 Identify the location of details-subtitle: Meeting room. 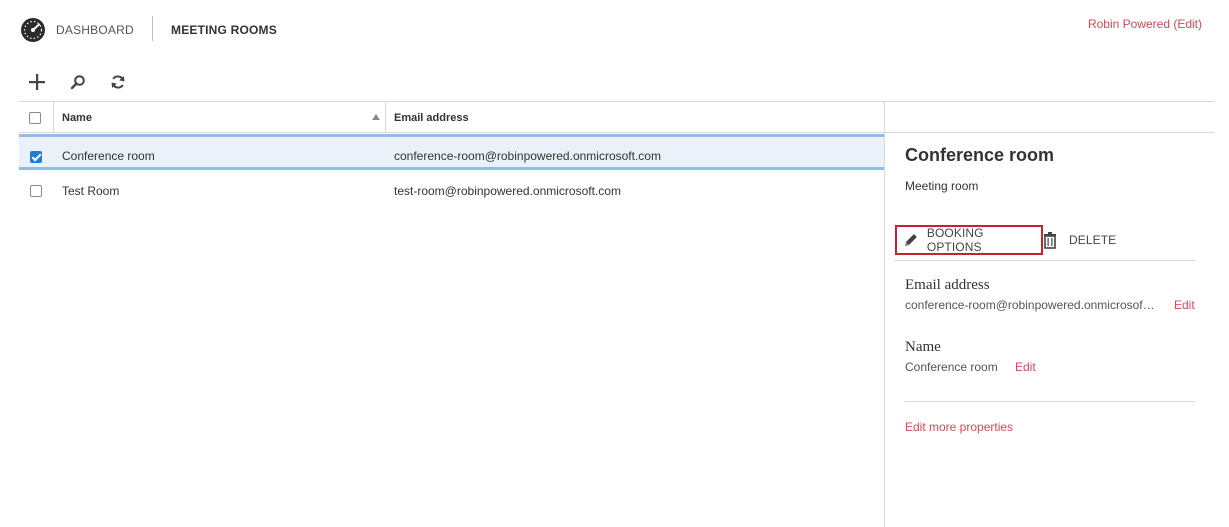
(942, 186).